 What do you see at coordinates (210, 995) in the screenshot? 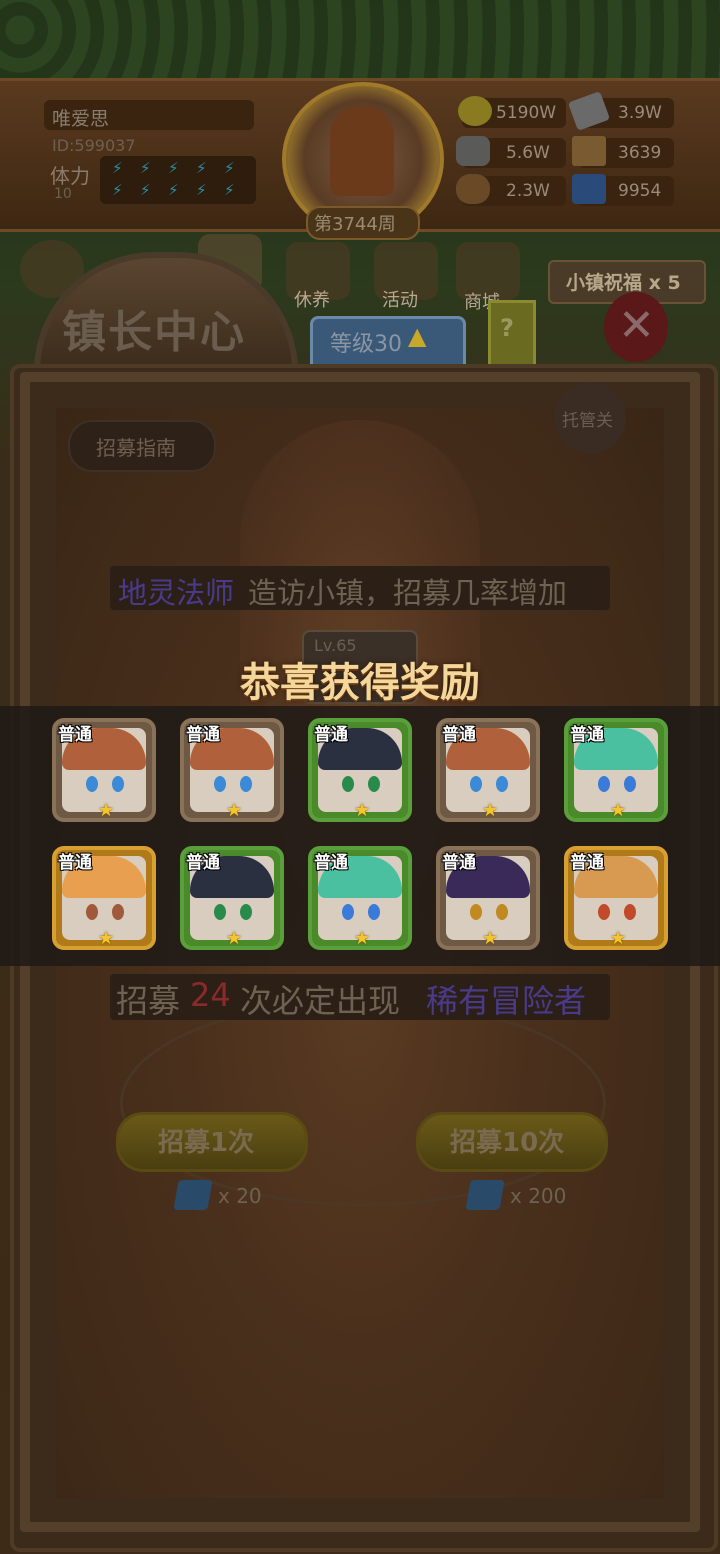
I see `guarantee-count: 24` at bounding box center [210, 995].